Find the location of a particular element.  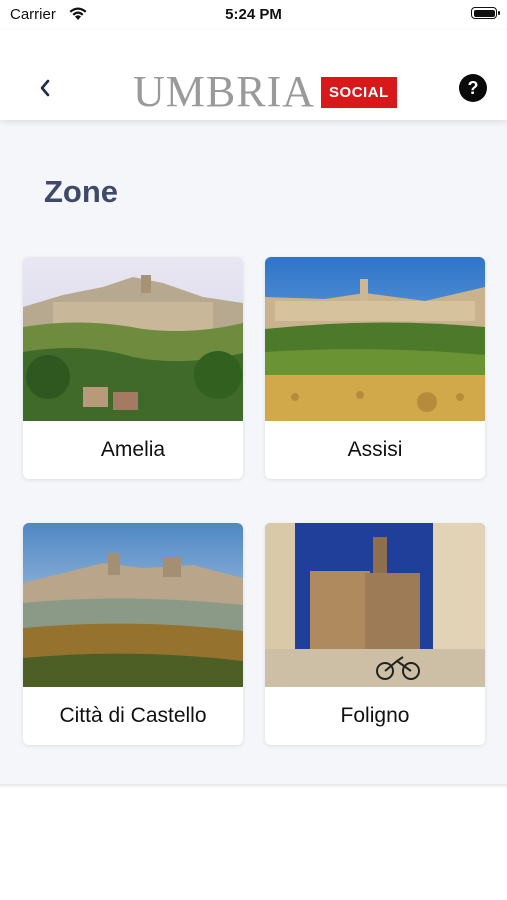

zone-card-citta-di-castello: Città di Castello is located at coordinates (133, 634).